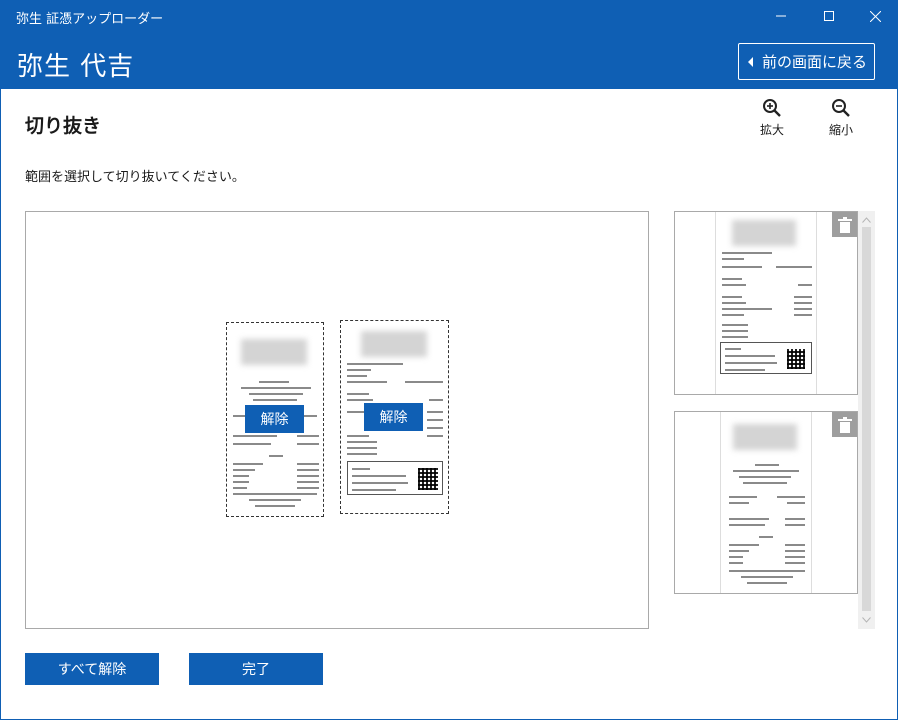 The width and height of the screenshot is (898, 720). Describe the element at coordinates (771, 130) in the screenshot. I see `zoom-in-label: 拡大` at that location.